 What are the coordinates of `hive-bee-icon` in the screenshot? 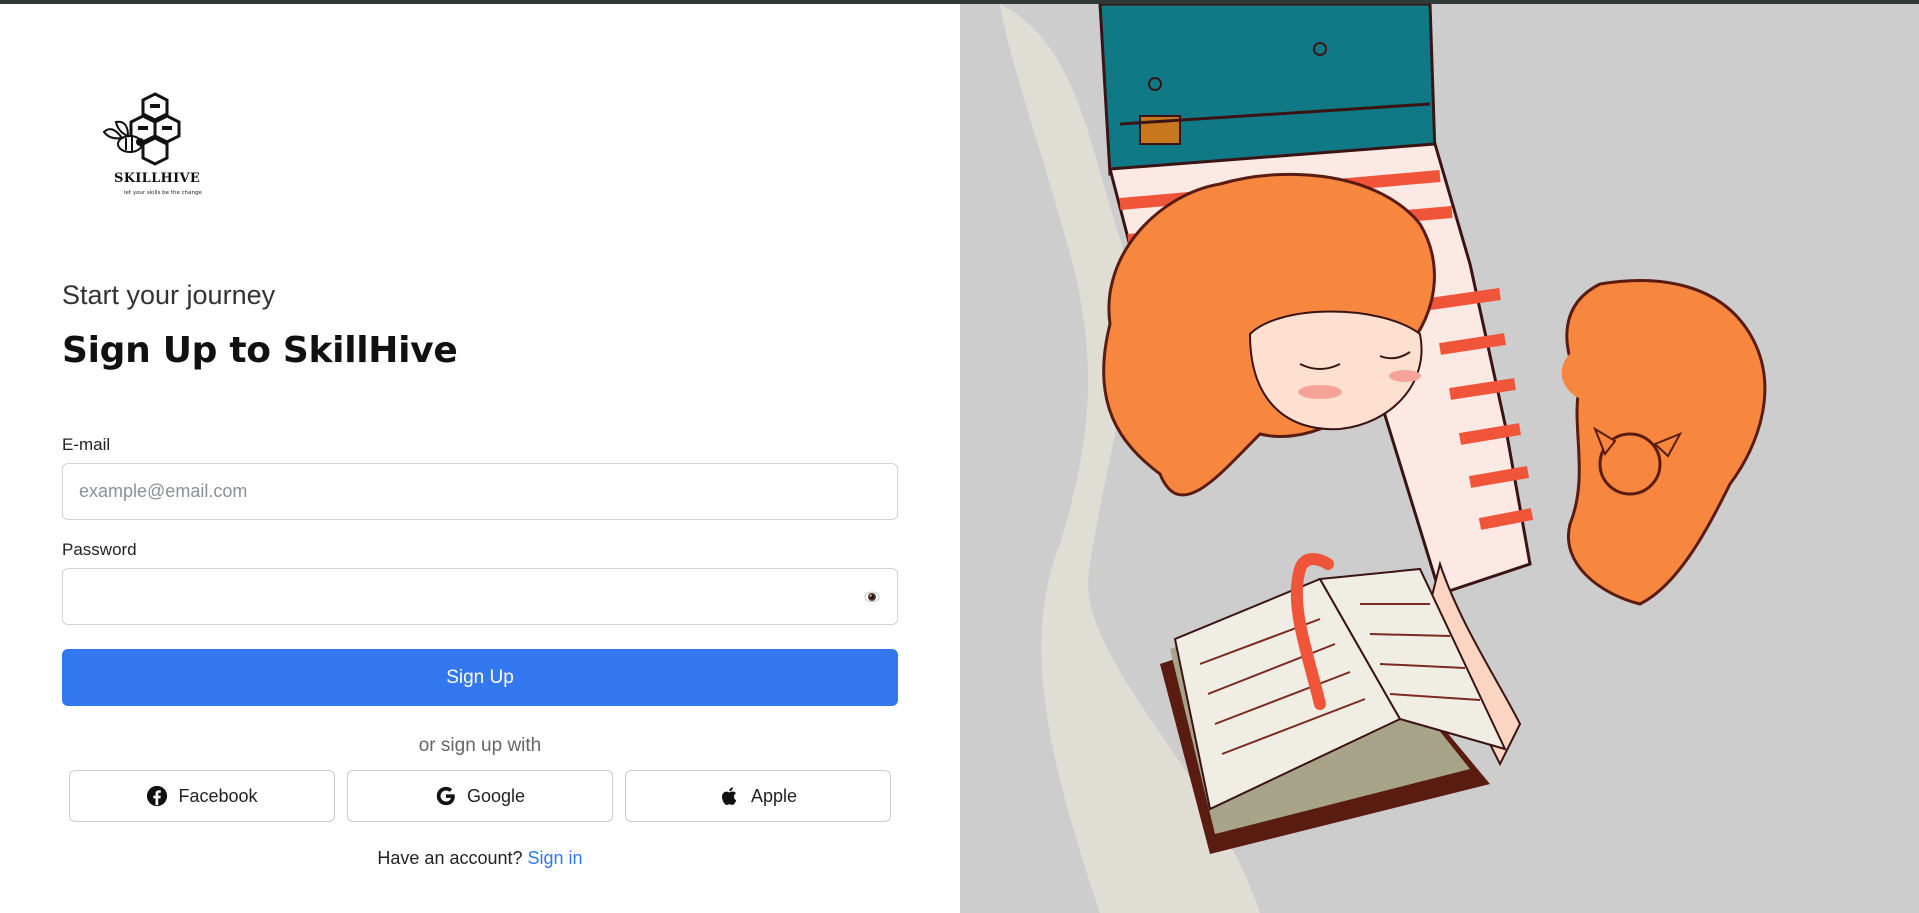 It's located at (141, 129).